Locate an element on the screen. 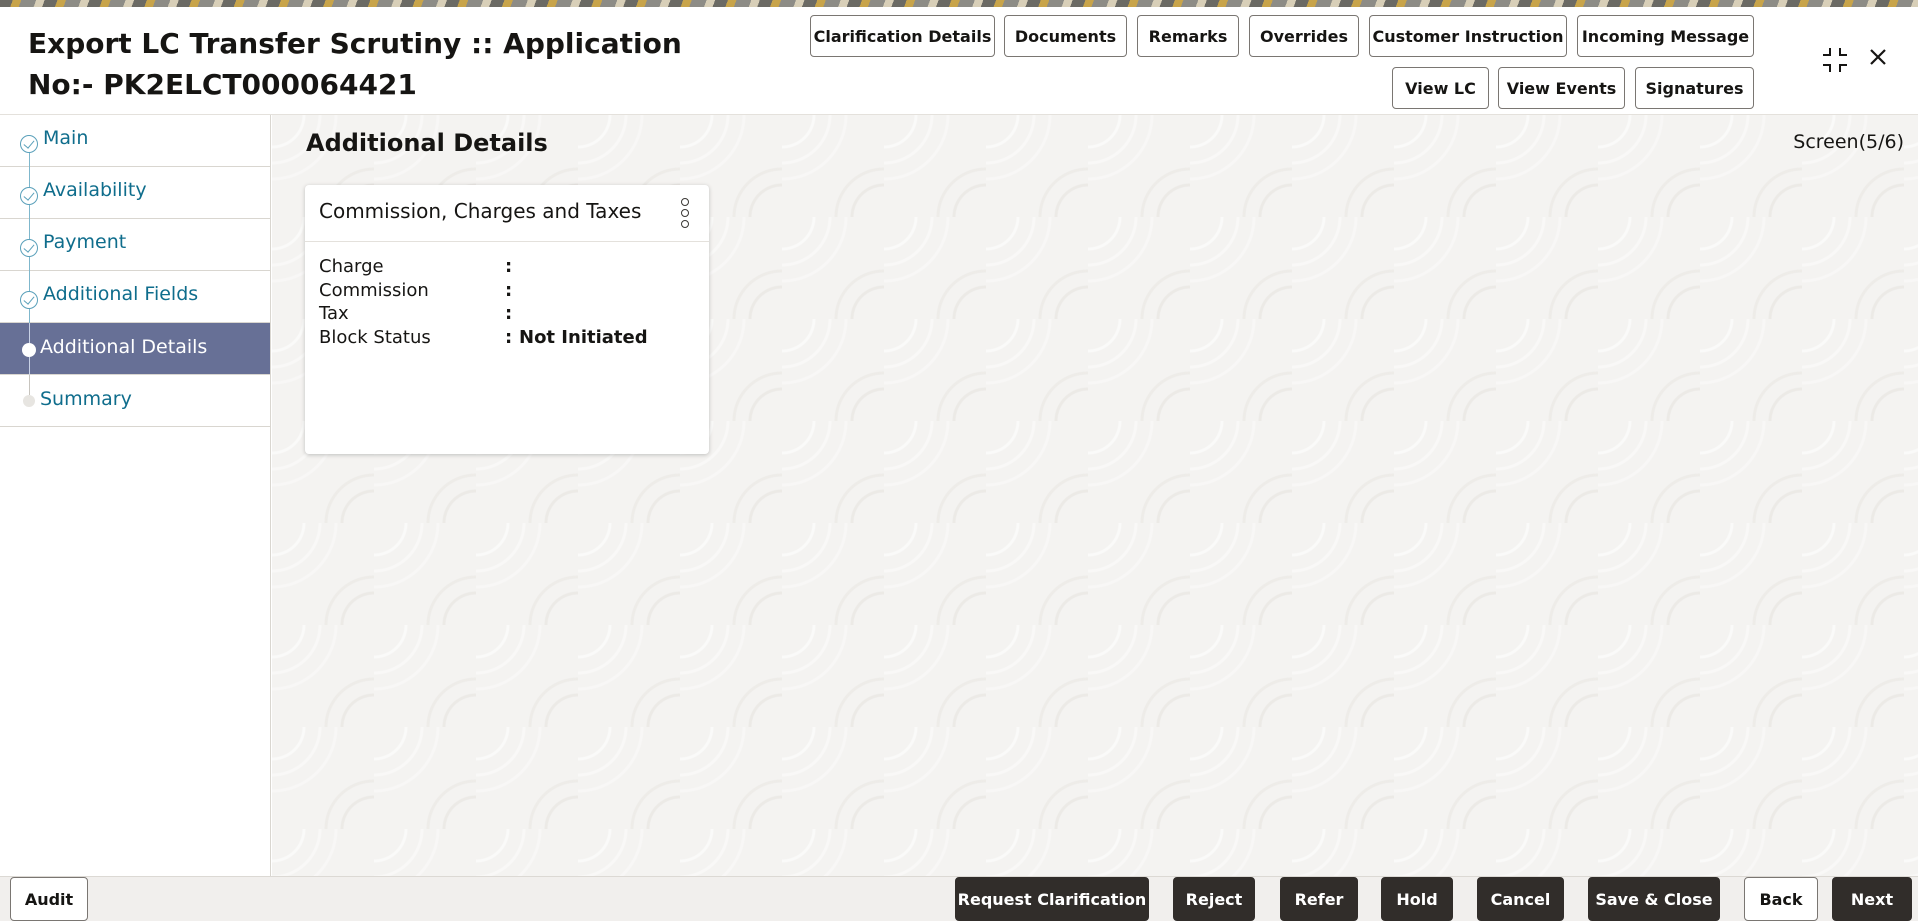 The height and width of the screenshot is (921, 1918). sidebar-item-label: Additional Details is located at coordinates (123, 347).